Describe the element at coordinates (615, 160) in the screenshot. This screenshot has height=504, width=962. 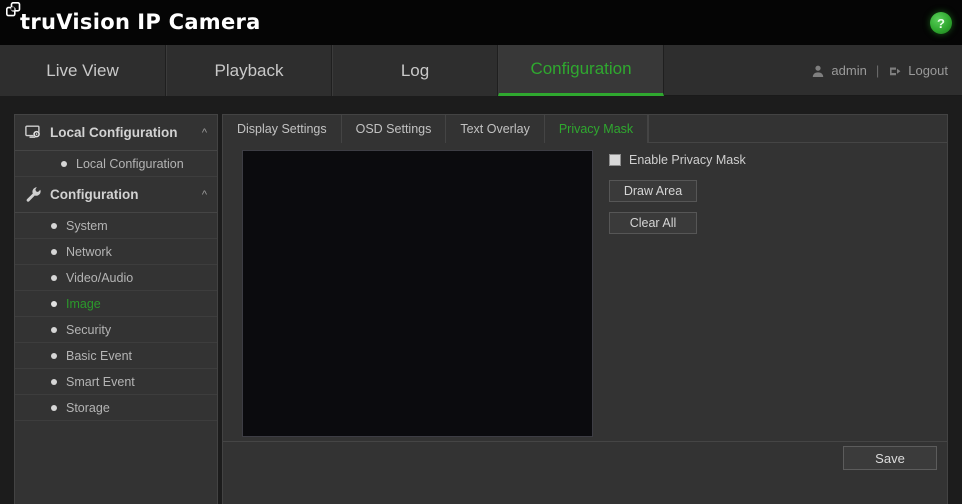
I see `enable-privacy-mask-checkbox` at that location.